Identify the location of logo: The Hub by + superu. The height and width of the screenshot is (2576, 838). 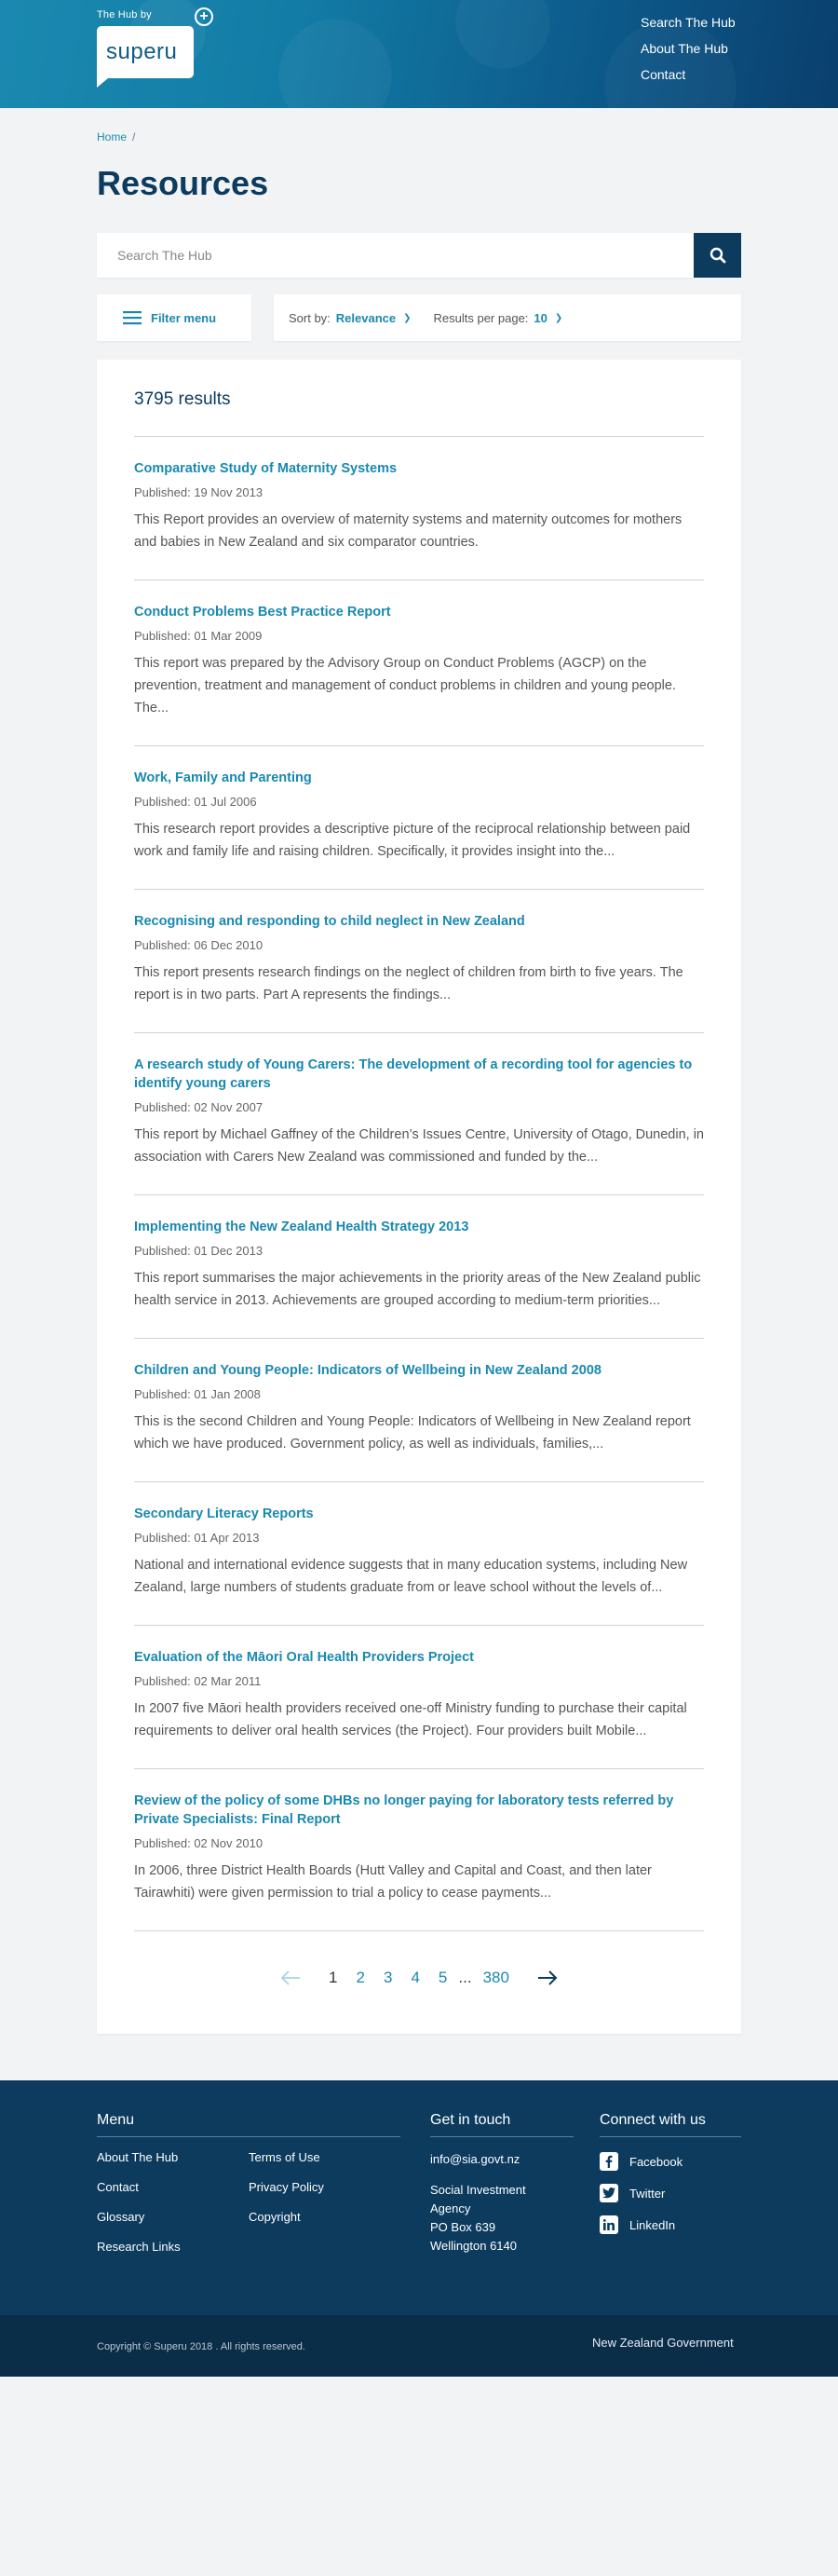
(155, 47).